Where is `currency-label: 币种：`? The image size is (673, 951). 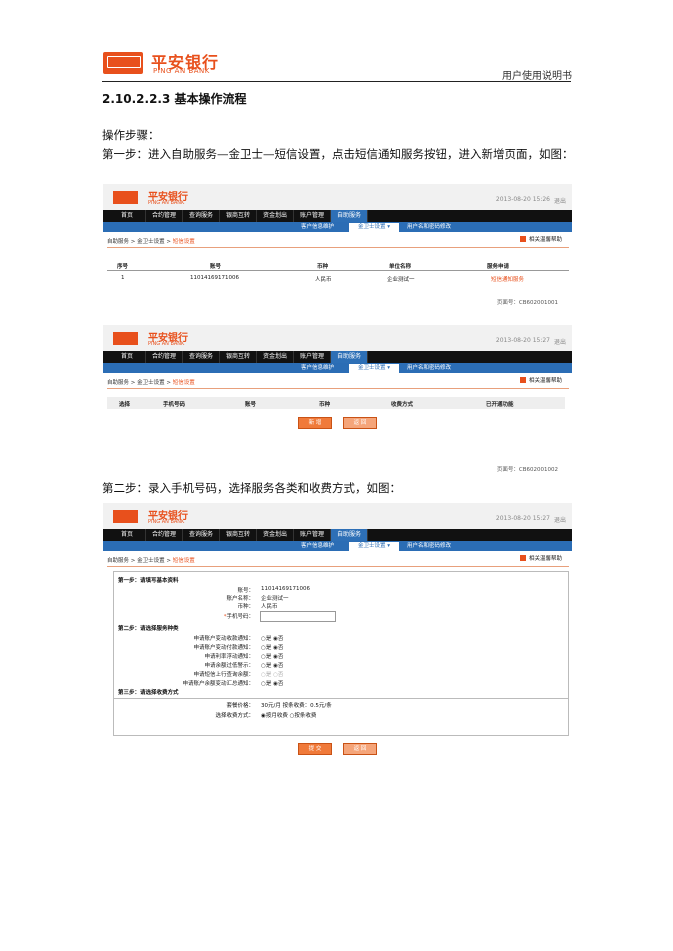 currency-label: 币种： is located at coordinates (245, 607).